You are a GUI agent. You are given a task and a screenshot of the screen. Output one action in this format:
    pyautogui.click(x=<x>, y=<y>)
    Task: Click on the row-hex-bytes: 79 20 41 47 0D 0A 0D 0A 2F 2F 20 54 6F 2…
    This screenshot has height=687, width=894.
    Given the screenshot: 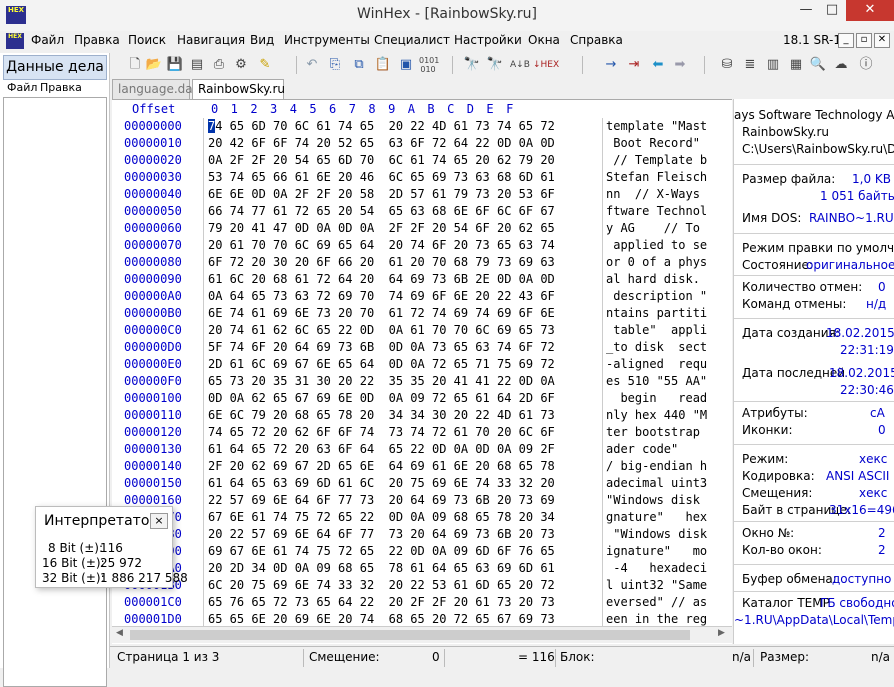 What is the action you would take?
    pyautogui.click(x=381, y=228)
    